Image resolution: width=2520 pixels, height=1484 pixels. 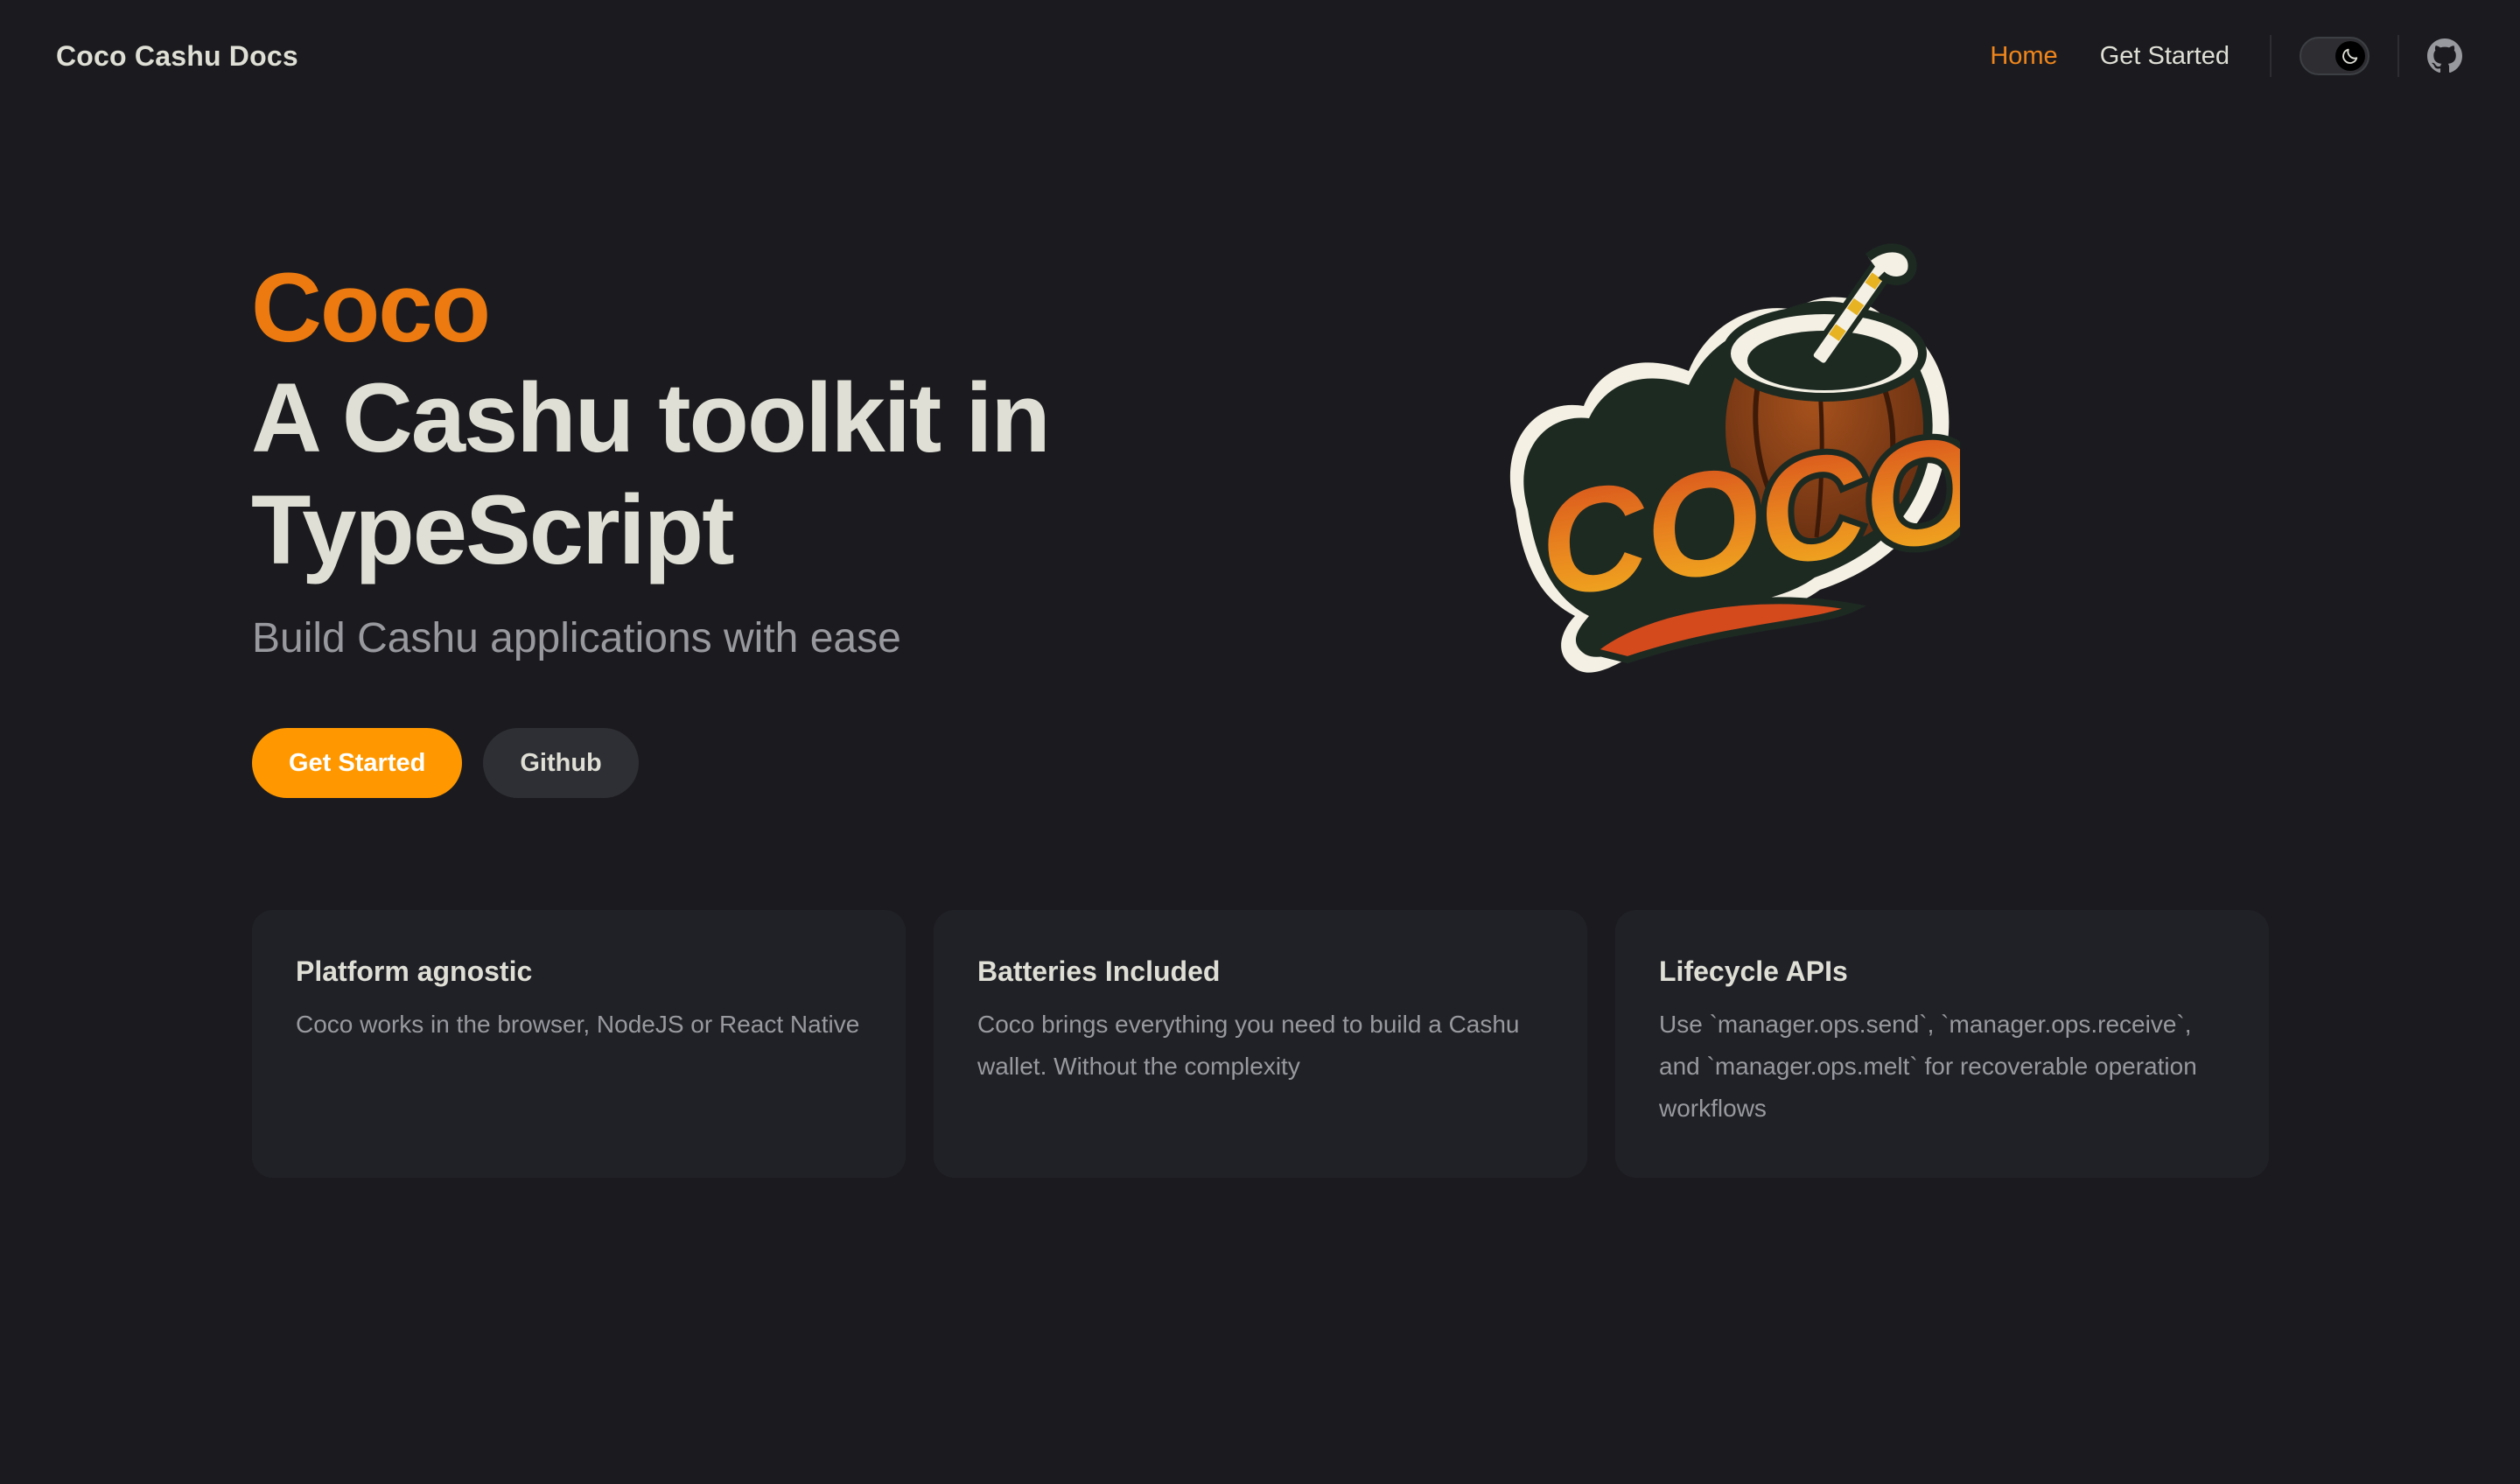 I want to click on hero-name: Coco, so click(x=371, y=307).